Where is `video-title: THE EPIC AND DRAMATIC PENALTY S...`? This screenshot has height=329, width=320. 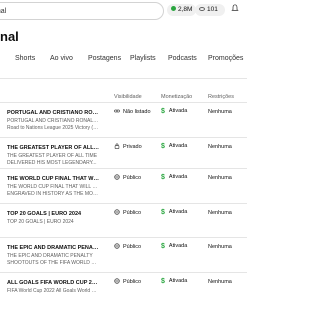 video-title: THE EPIC AND DRAMATIC PENALTY S... is located at coordinates (53, 248).